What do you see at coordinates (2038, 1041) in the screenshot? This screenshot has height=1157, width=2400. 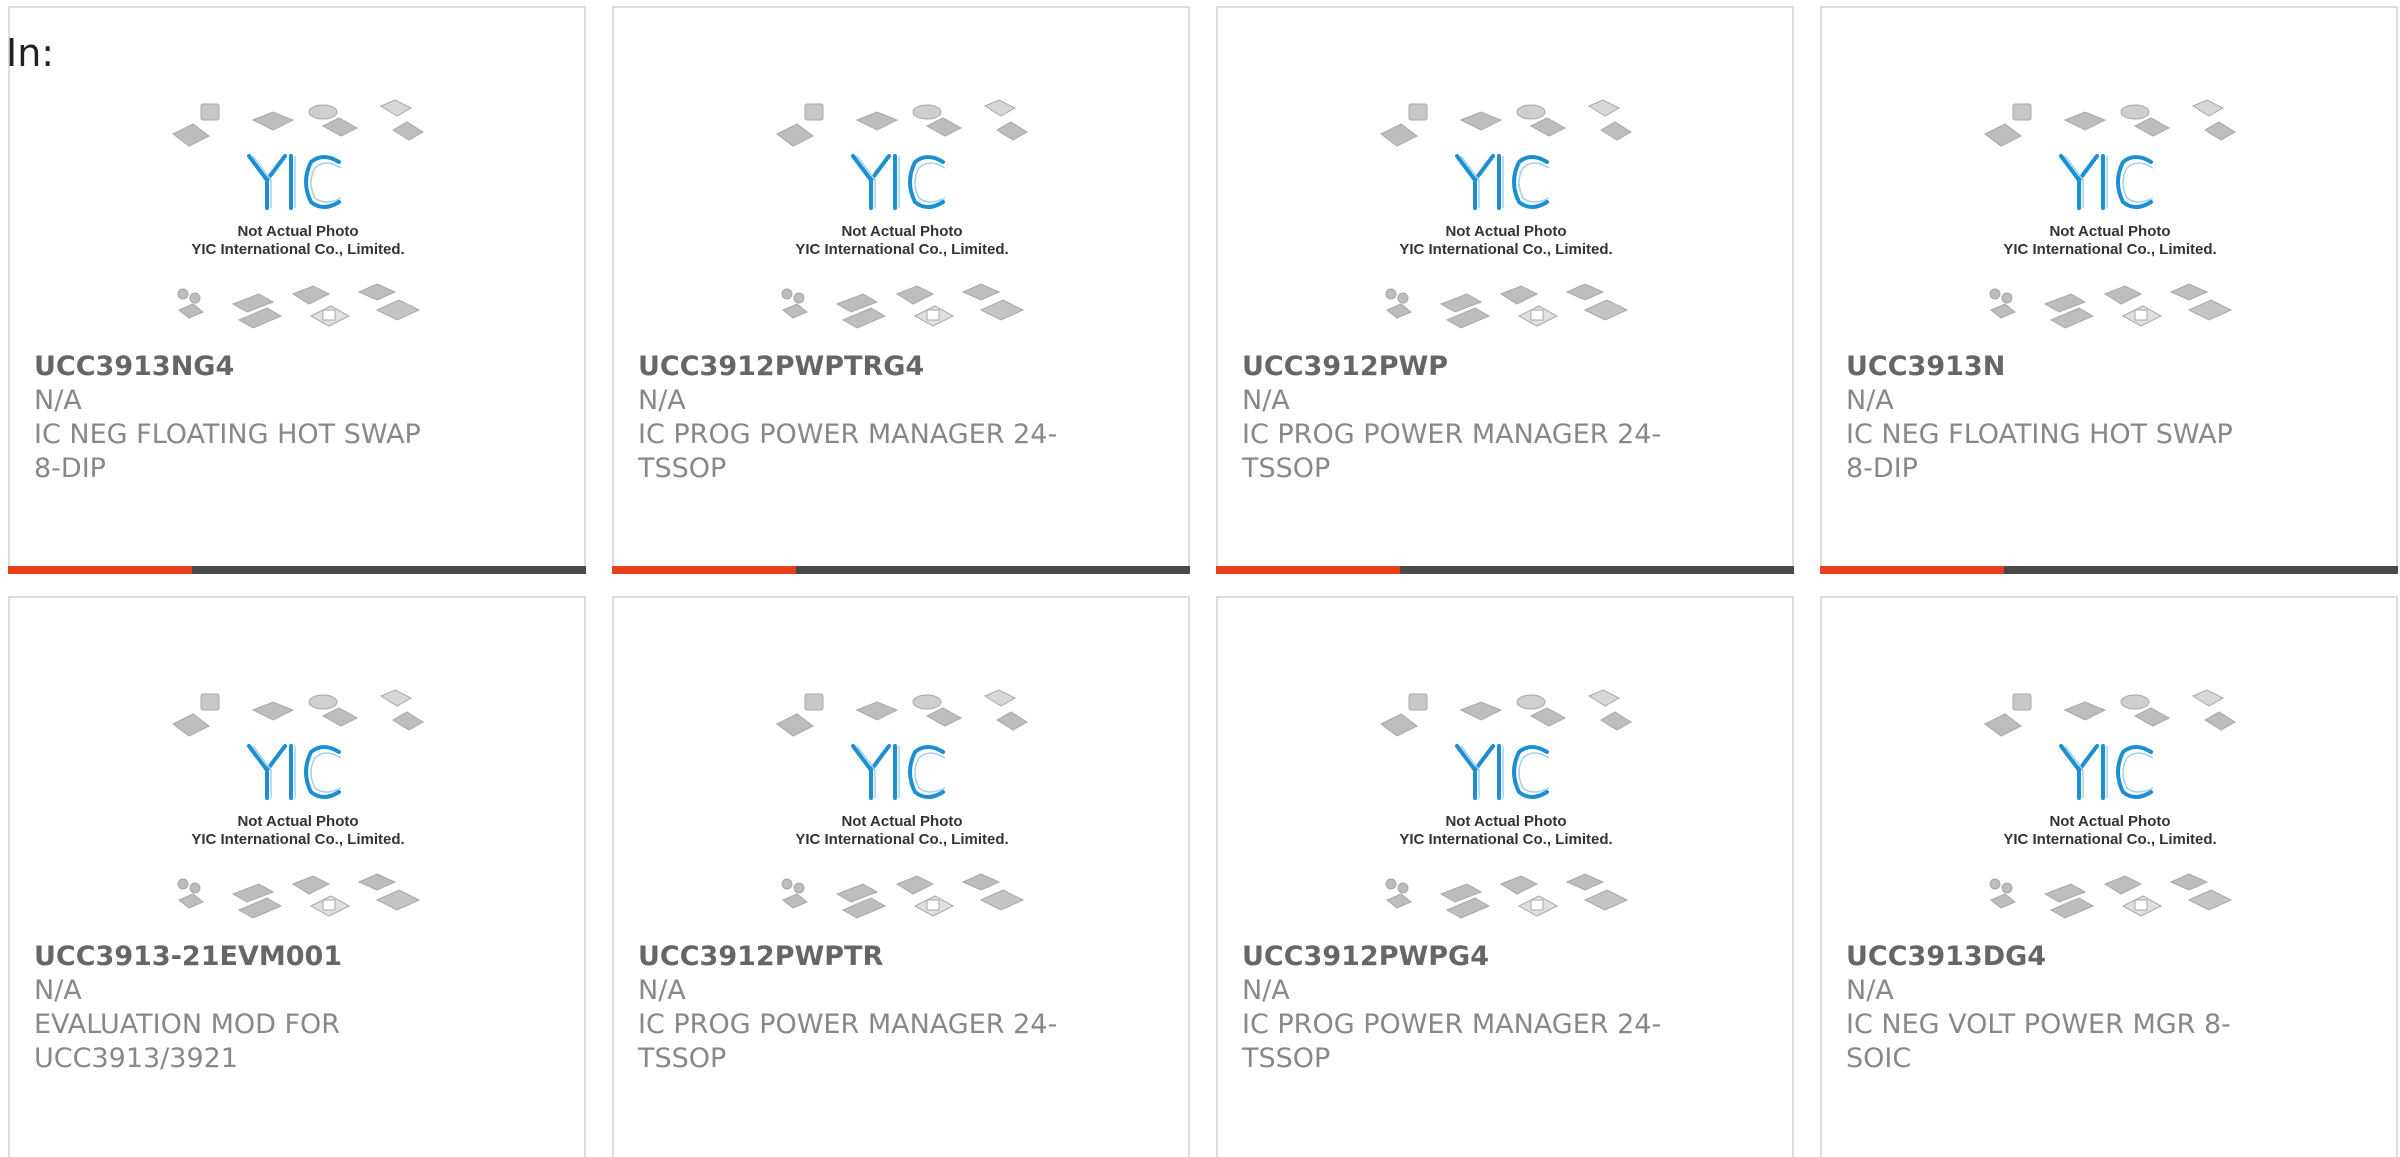 I see `description: IC NEG VOLT POWER MGR 8-SOIC` at bounding box center [2038, 1041].